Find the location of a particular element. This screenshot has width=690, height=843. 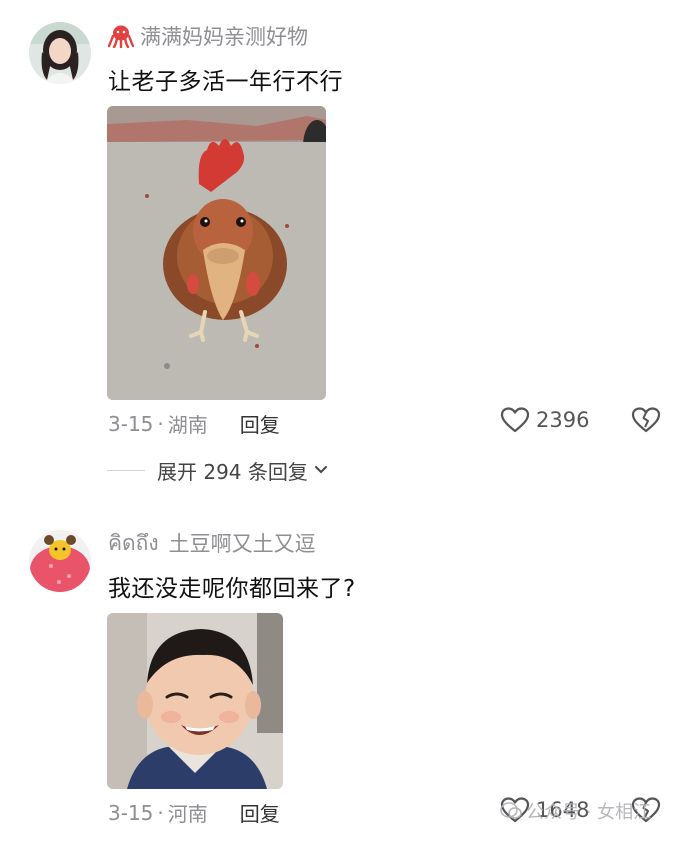

comment-meta: 3-15 · 湖南 回复 is located at coordinates (194, 423).